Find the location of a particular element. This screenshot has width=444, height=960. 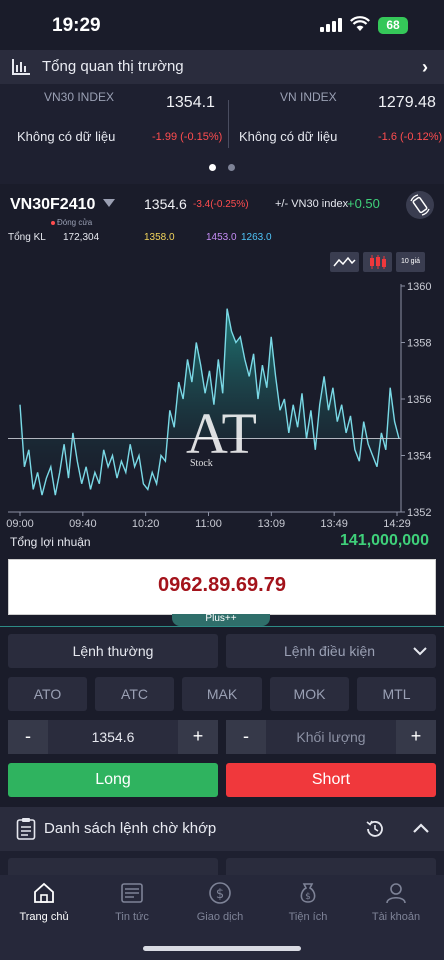

total-profit-label: Tổng lợi nhuận is located at coordinates (50, 542).